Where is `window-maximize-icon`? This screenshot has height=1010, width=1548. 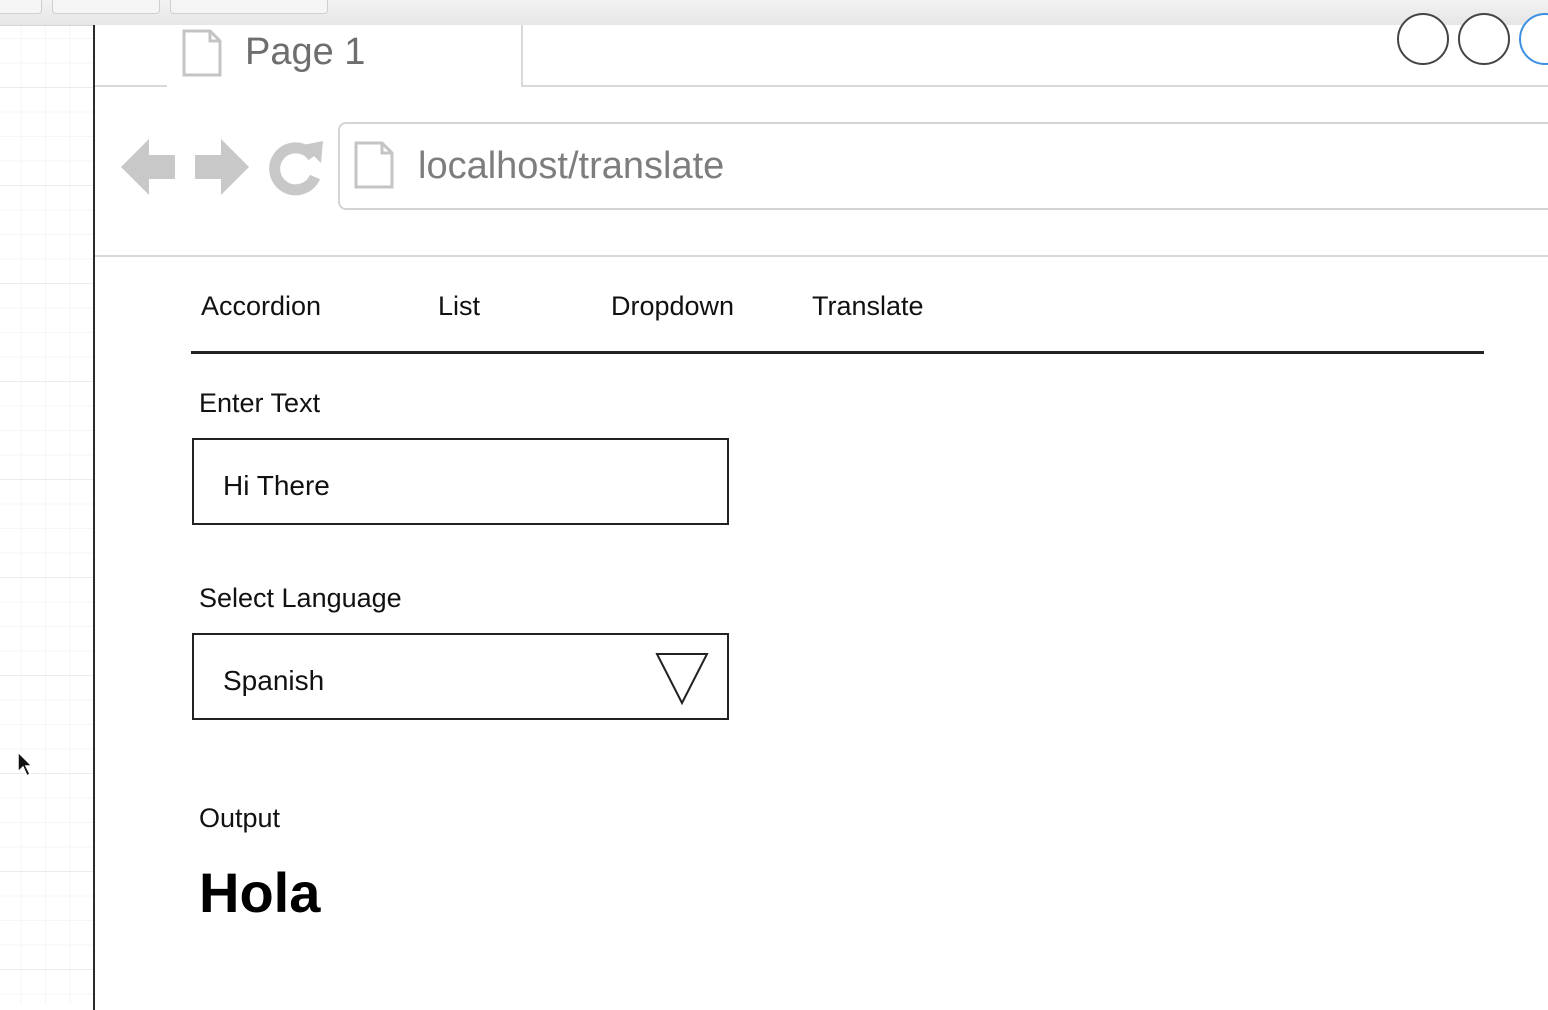
window-maximize-icon is located at coordinates (1484, 39).